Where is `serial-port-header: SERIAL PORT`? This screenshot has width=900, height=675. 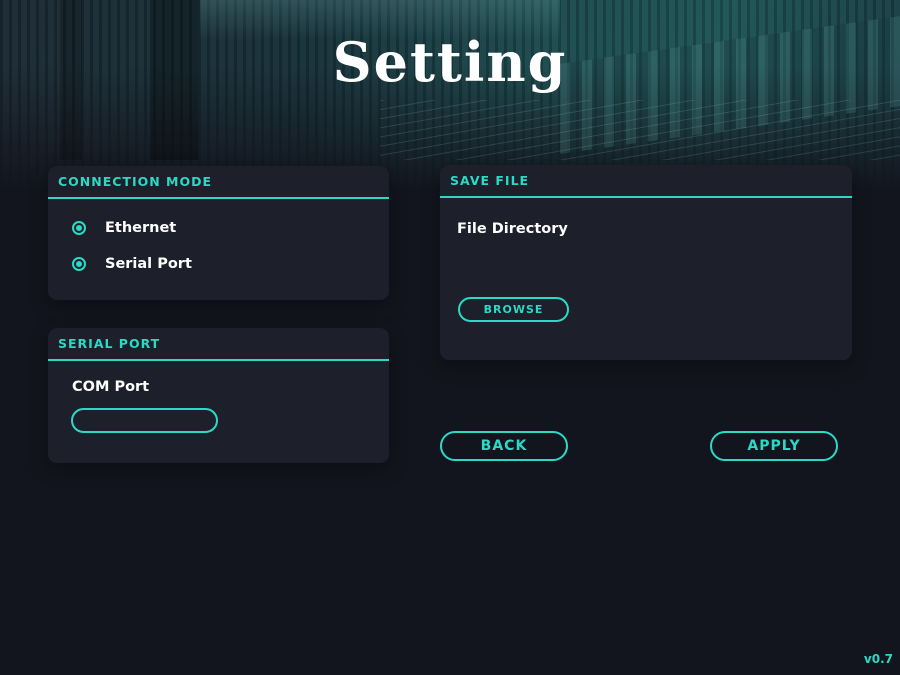 serial-port-header: SERIAL PORT is located at coordinates (218, 344).